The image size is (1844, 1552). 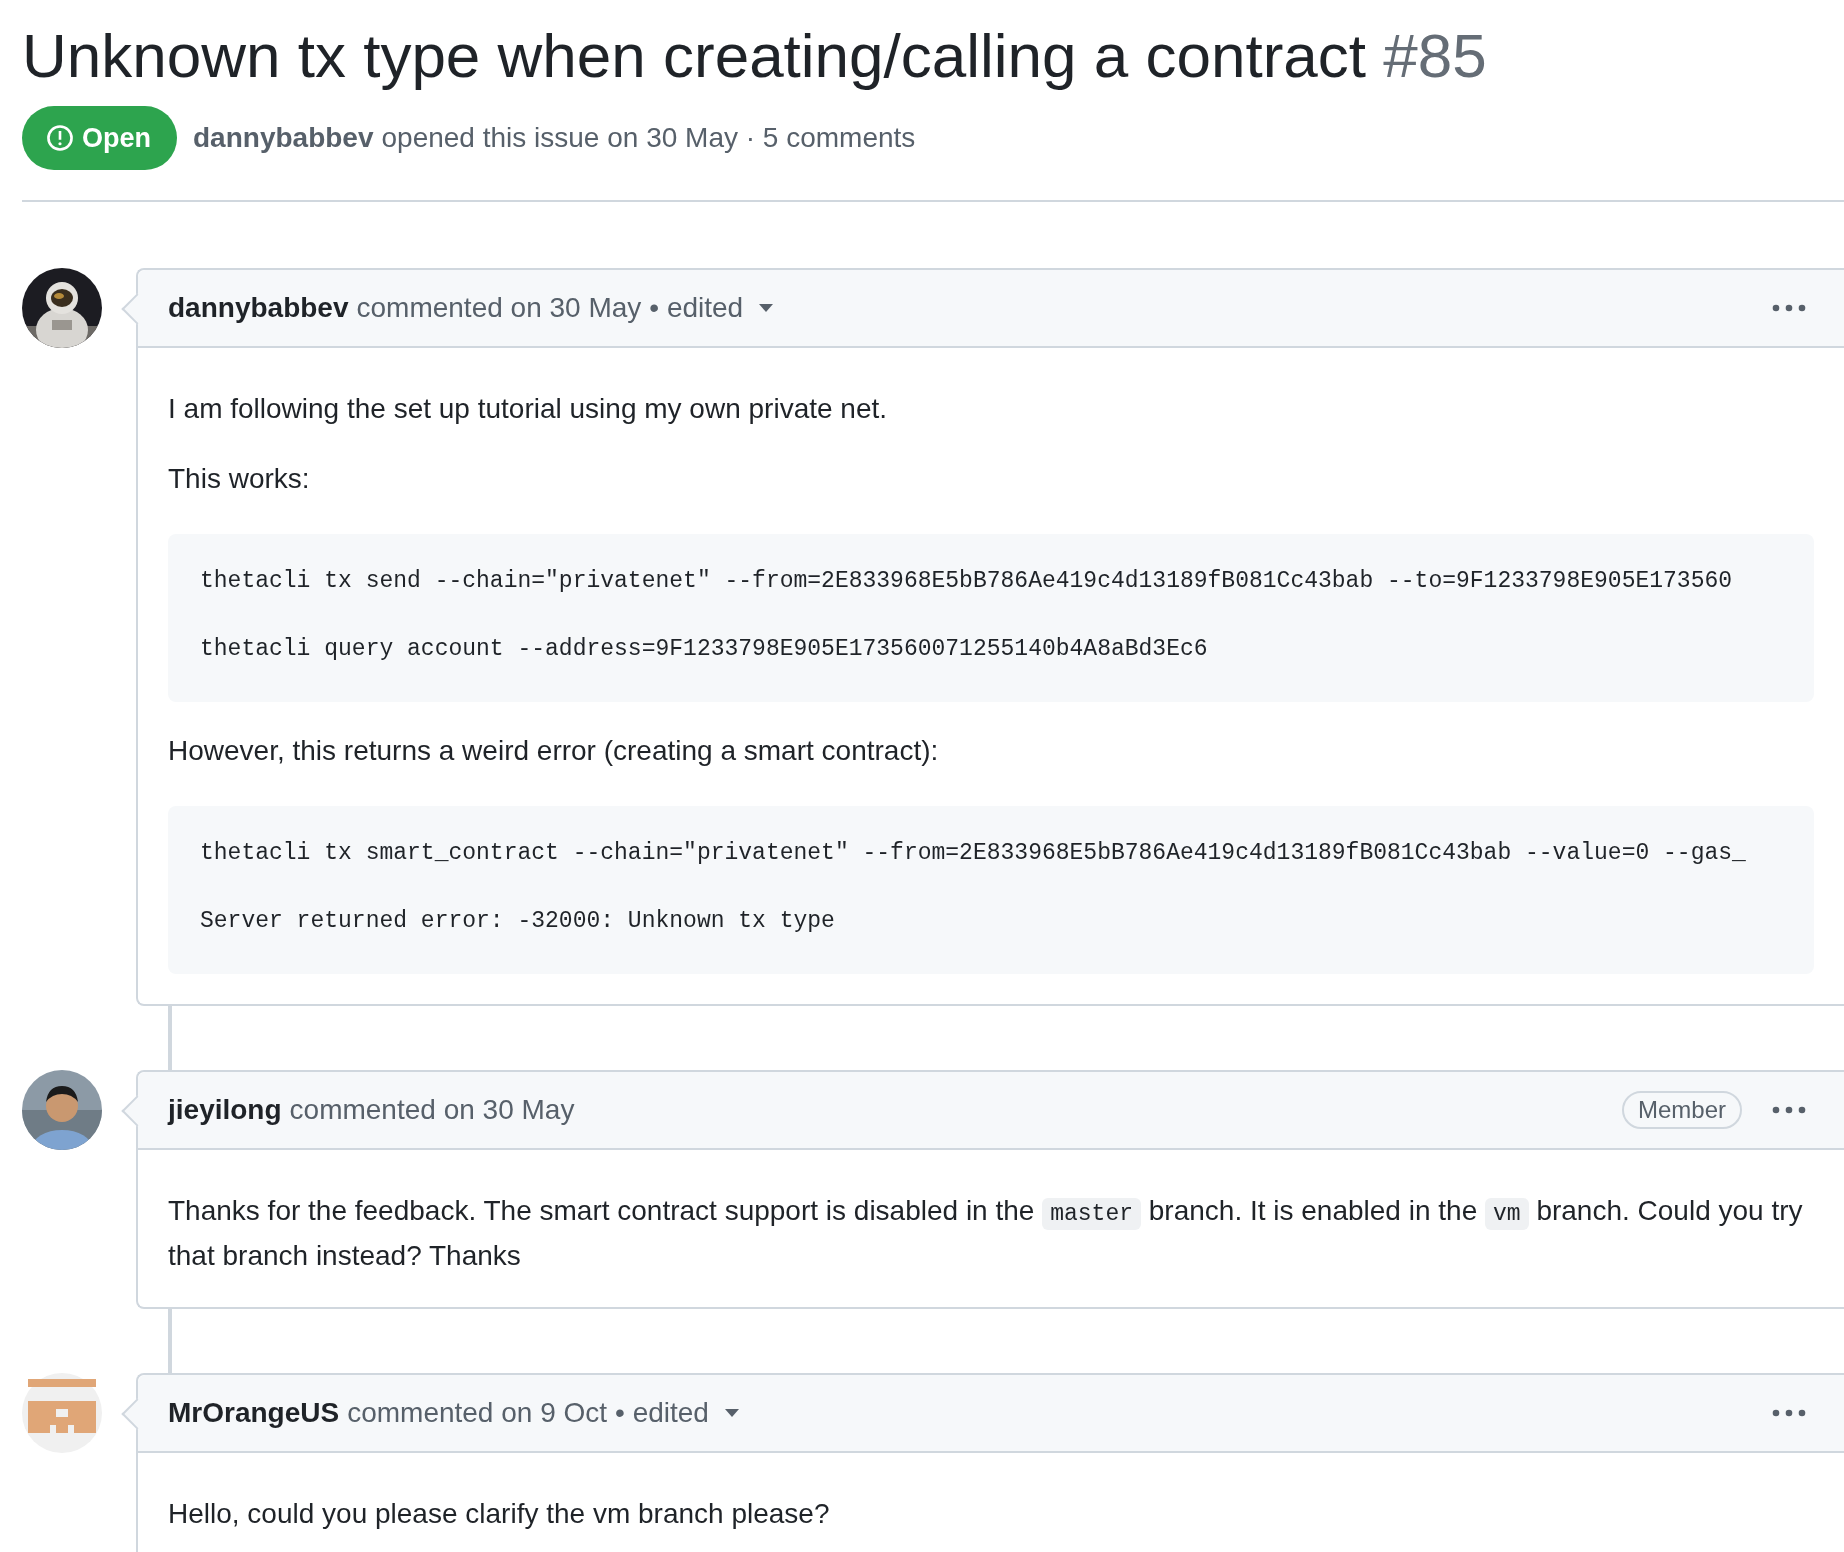 I want to click on code-line: thetacli tx send --chain="privatenet" --from=2E833968E5bB786Ae419c4d13189fB081Cc43bab --to=9F1233798E905E173560, so click(x=967, y=581).